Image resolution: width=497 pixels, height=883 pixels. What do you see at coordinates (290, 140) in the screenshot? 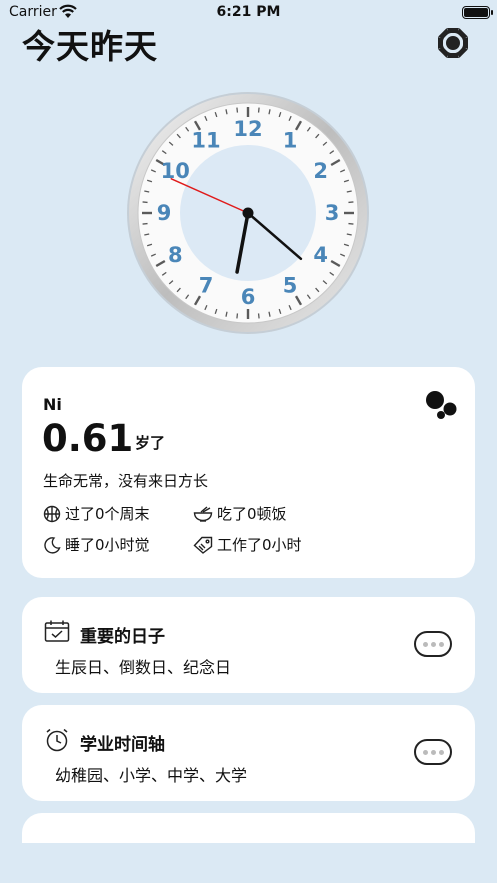
I see `clock-numeral: 1` at bounding box center [290, 140].